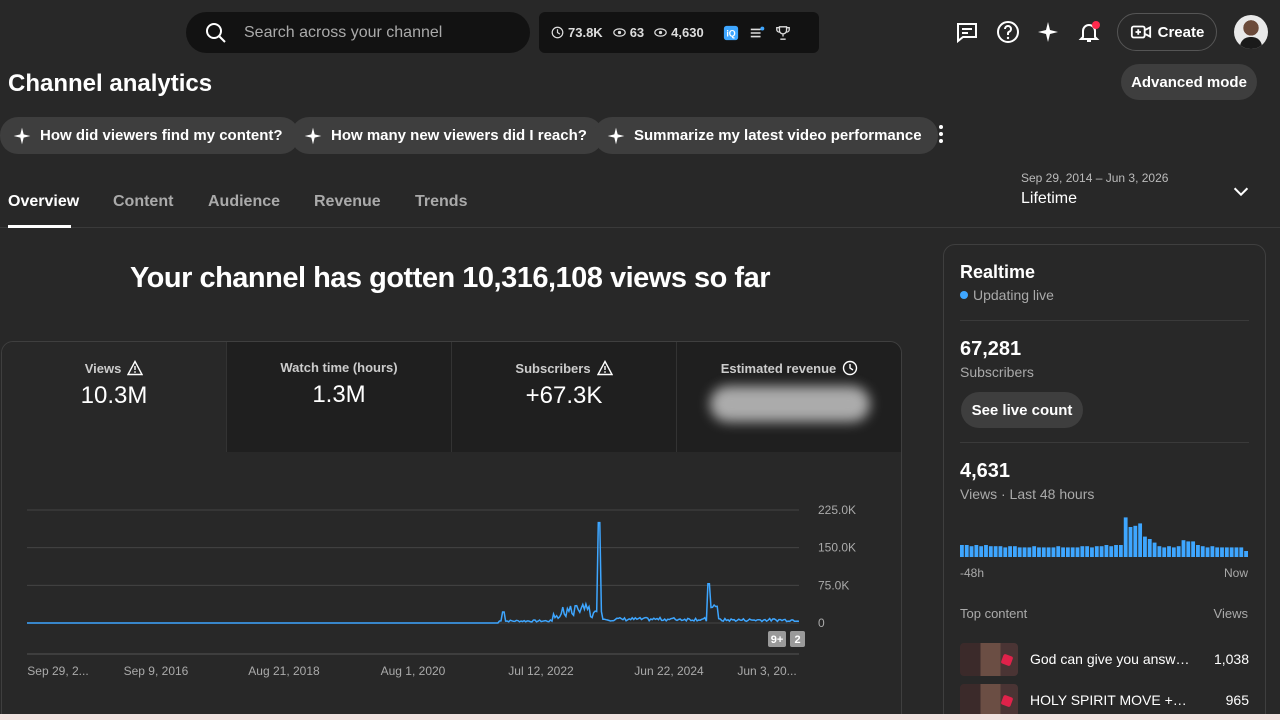 The image size is (1280, 720). Describe the element at coordinates (413, 671) in the screenshot. I see `x-tick-label: Aug 1, 2020` at that location.